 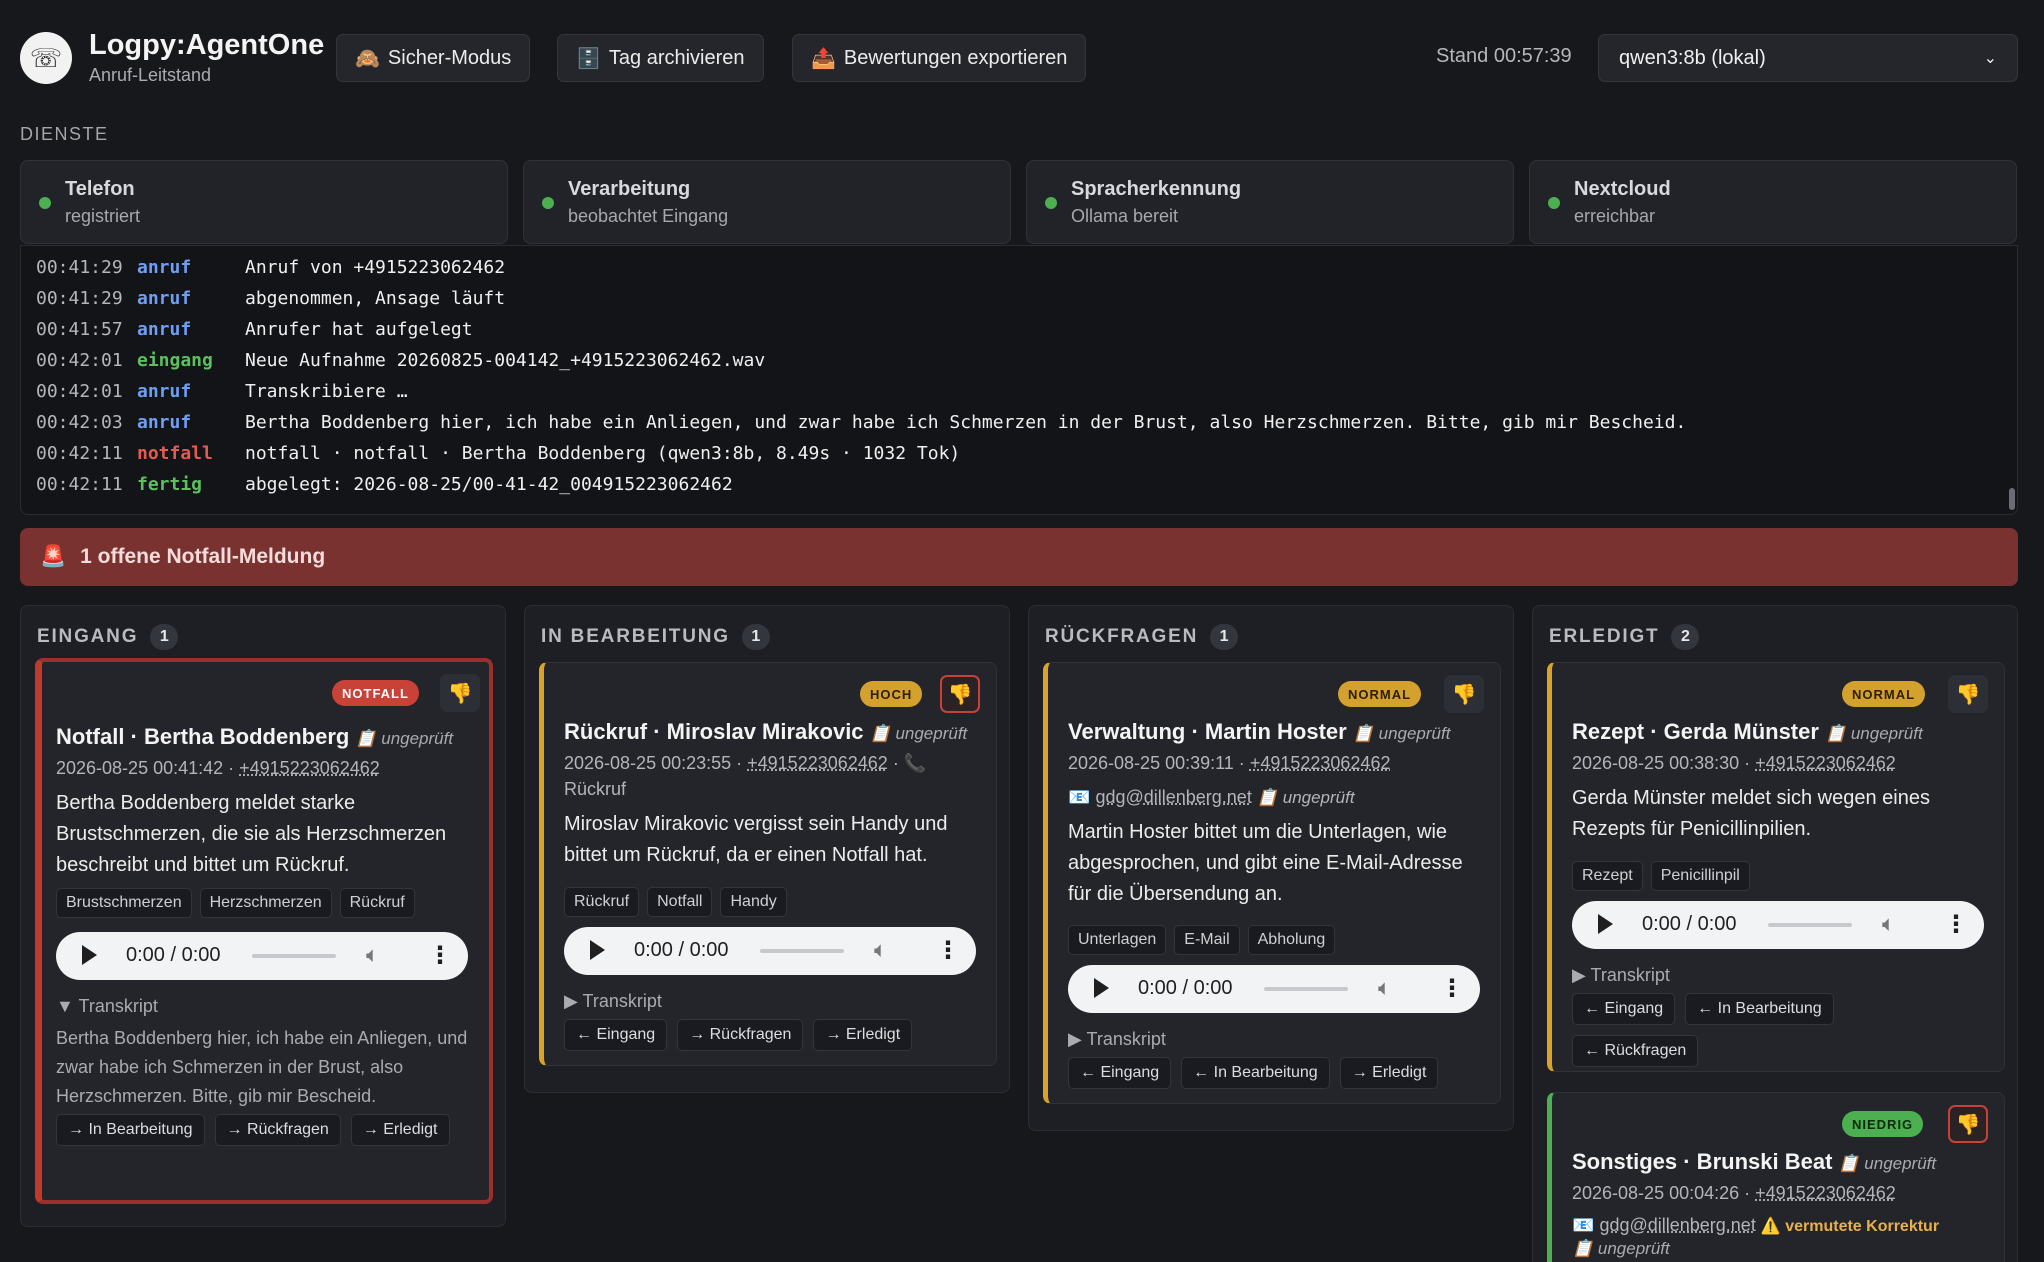 I want to click on log-message: Anrufer hat aufgelegt, so click(x=359, y=329).